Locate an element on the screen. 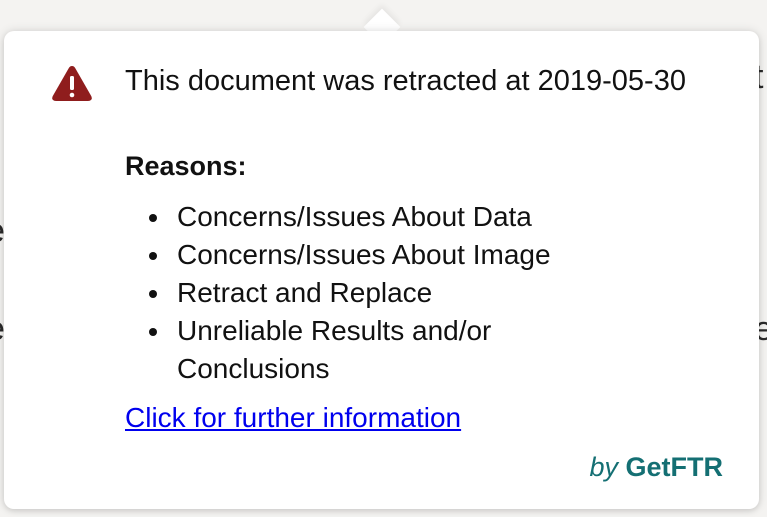  reason-text: Concerns/Issues About Image is located at coordinates (364, 254).